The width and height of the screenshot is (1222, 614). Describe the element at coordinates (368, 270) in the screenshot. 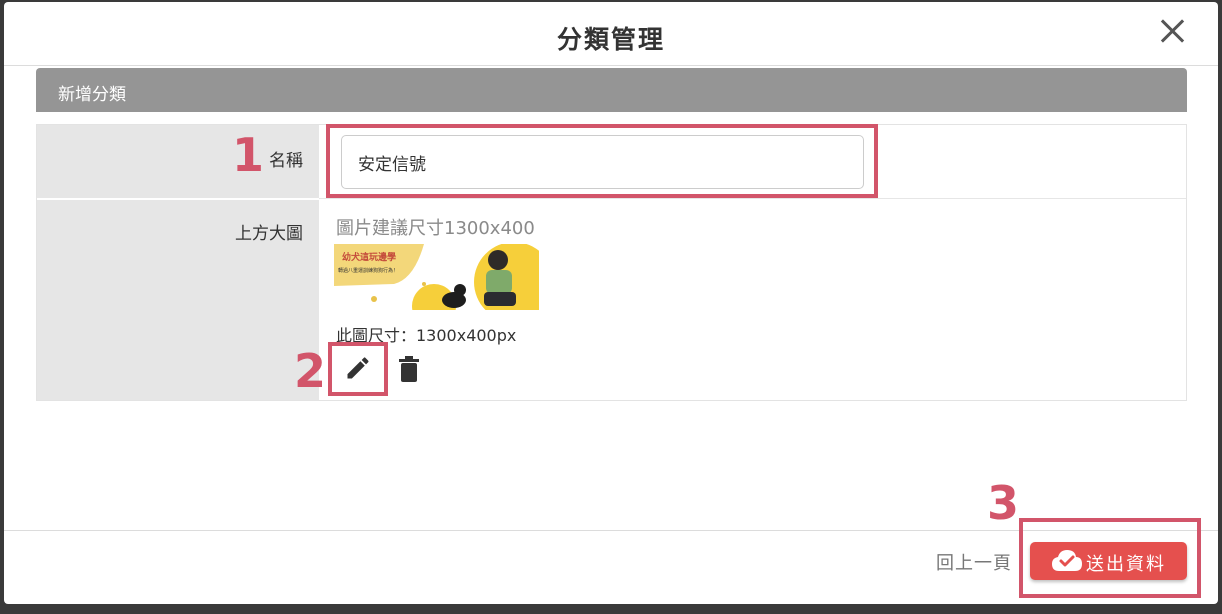

I see `banner-image-subtitle: 轉過八重運訓練狗狗行為！` at that location.